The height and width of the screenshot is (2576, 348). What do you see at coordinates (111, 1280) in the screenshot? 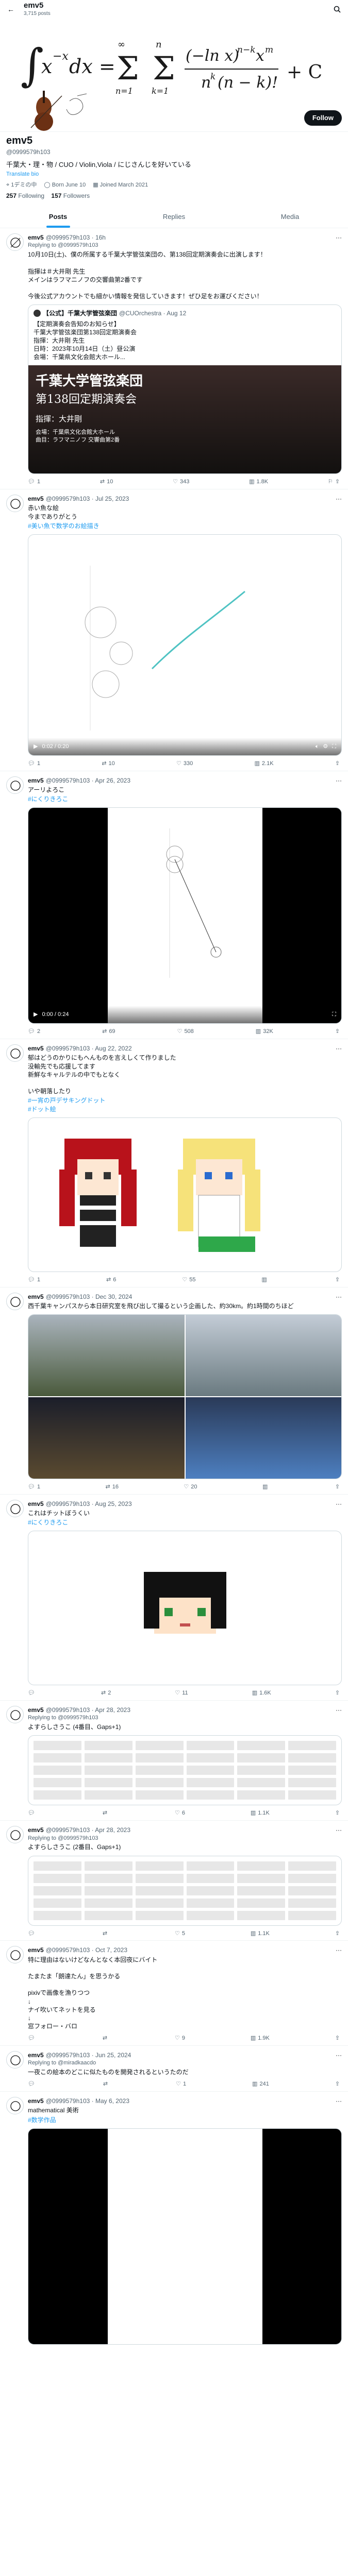
I see `repost-button: ⇄ 6` at bounding box center [111, 1280].